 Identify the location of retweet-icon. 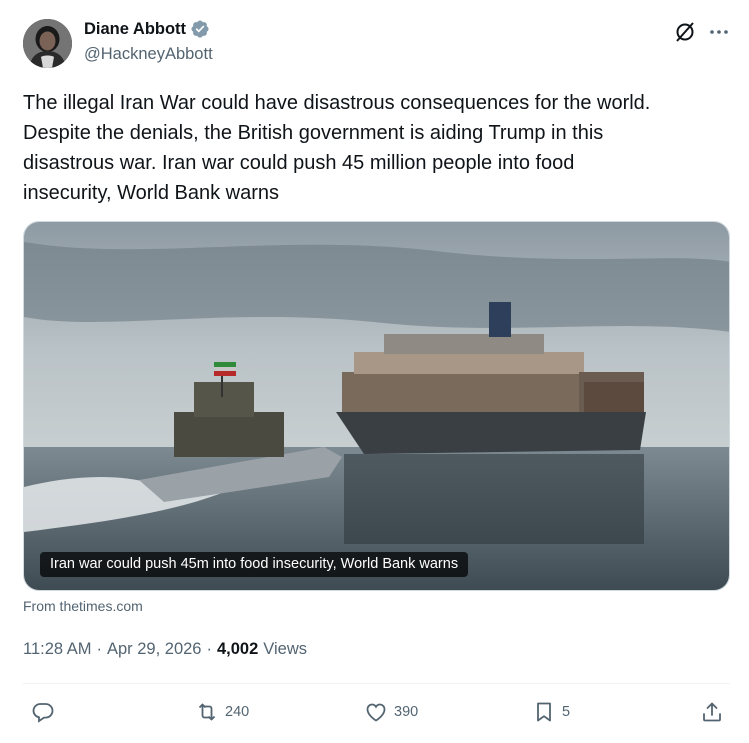
(207, 712).